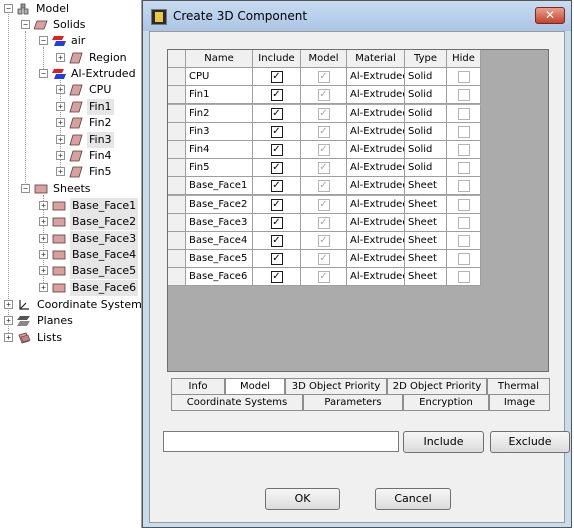 The width and height of the screenshot is (574, 528). What do you see at coordinates (443, 442) in the screenshot?
I see `include-button: Include` at bounding box center [443, 442].